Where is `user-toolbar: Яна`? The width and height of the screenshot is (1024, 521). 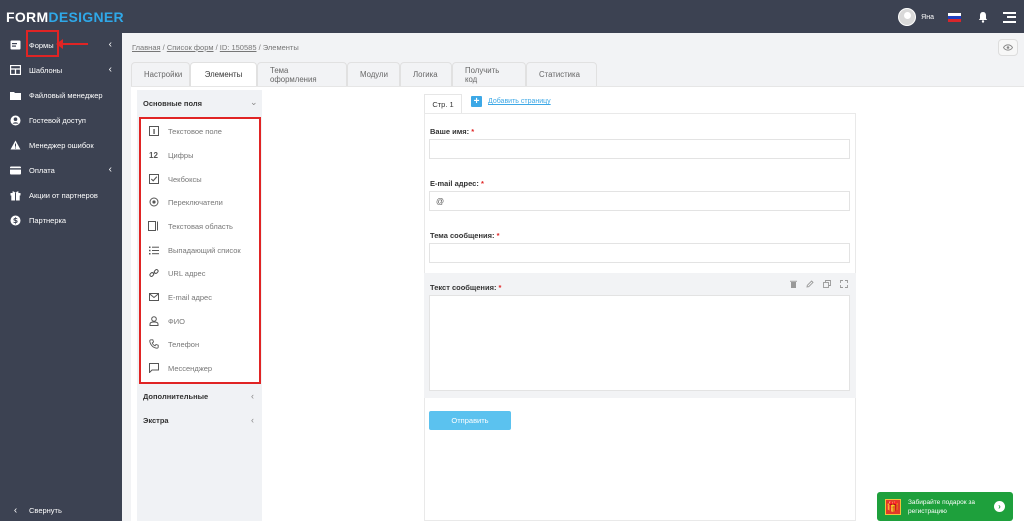 user-toolbar: Яна is located at coordinates (957, 17).